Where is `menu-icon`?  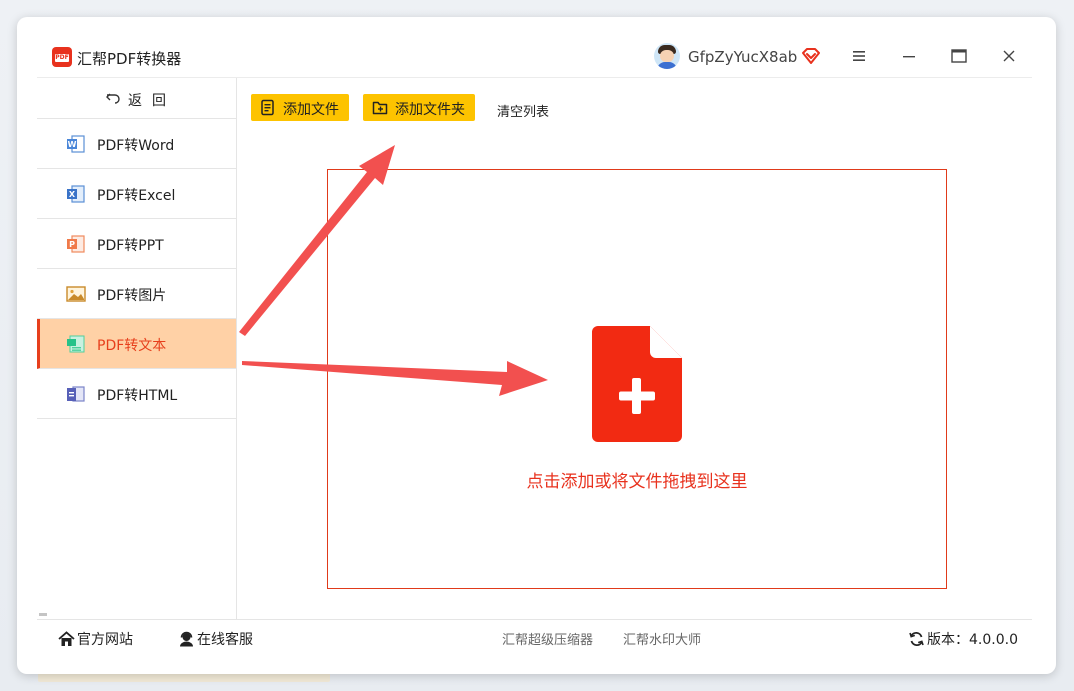
menu-icon is located at coordinates (859, 56).